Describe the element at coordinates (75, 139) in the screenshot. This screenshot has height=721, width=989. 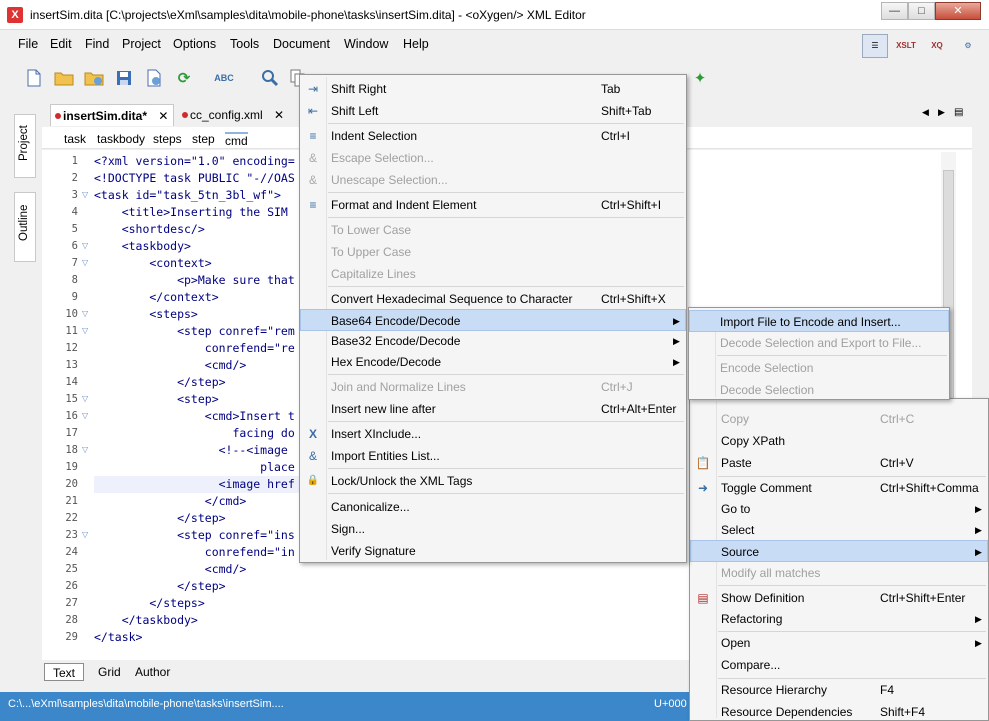
I see `breadcrumb-task: task` at that location.